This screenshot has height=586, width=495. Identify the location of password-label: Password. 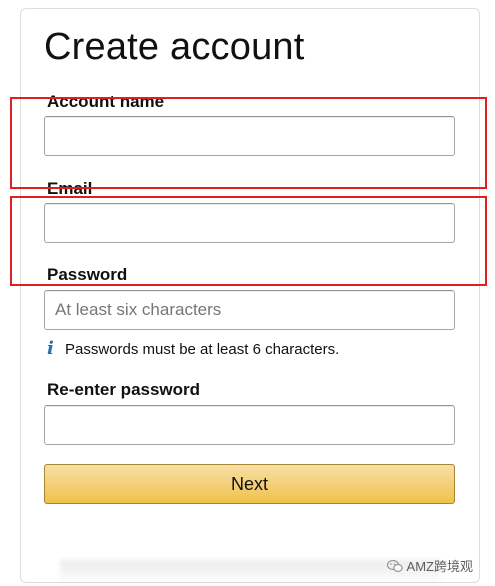
(87, 274).